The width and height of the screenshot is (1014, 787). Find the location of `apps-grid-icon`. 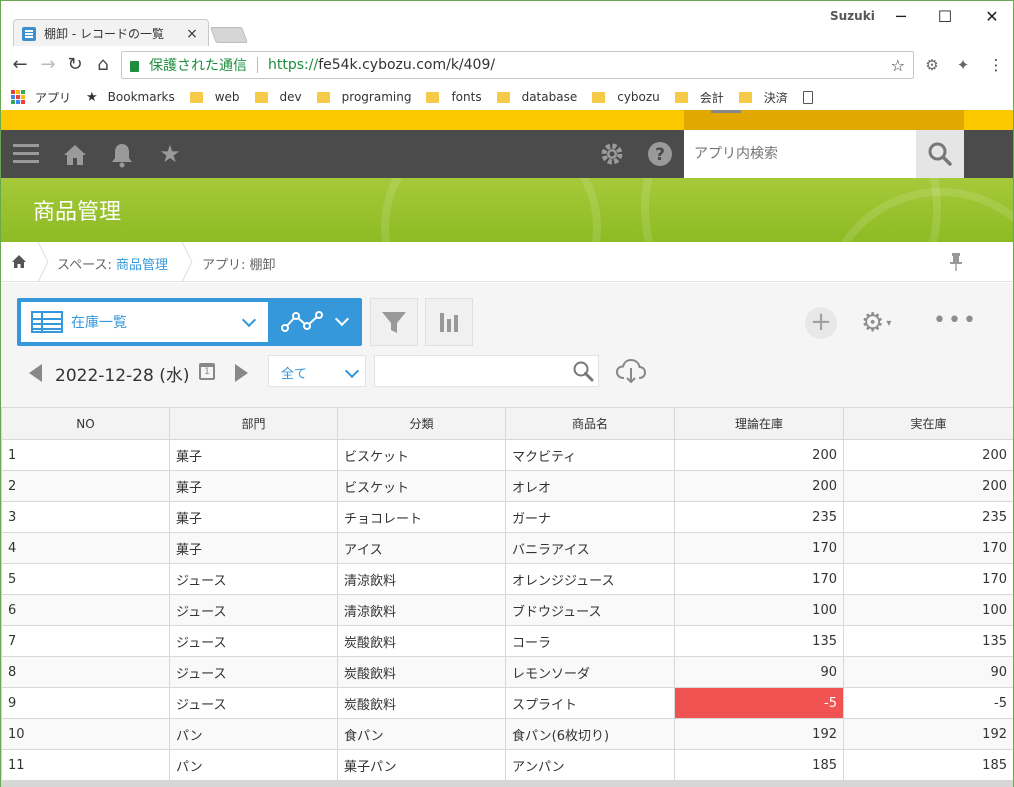

apps-grid-icon is located at coordinates (18, 97).